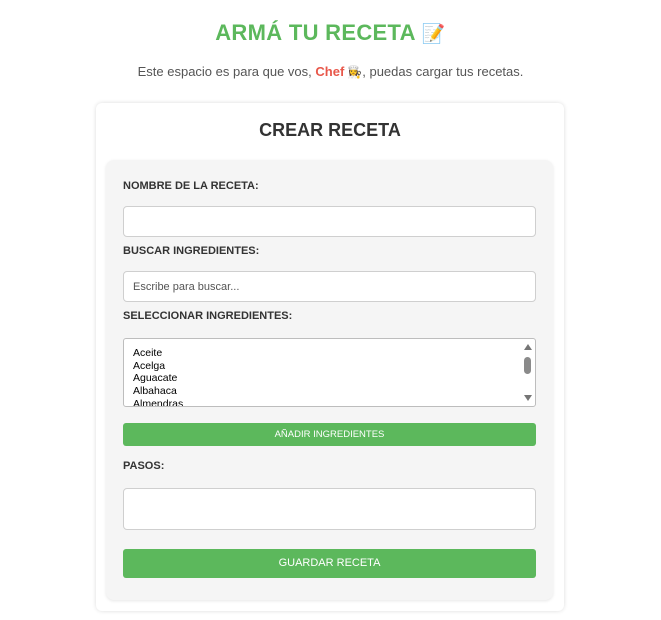 This screenshot has width=661, height=620. What do you see at coordinates (528, 347) in the screenshot?
I see `scroll-up-arrow-icon` at bounding box center [528, 347].